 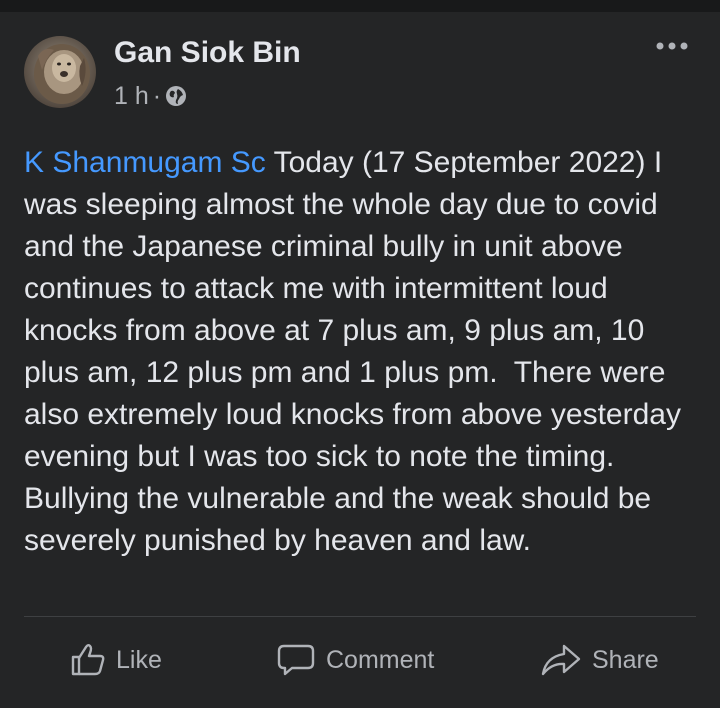 I want to click on post-actions: Like Comment Share, so click(x=360, y=660).